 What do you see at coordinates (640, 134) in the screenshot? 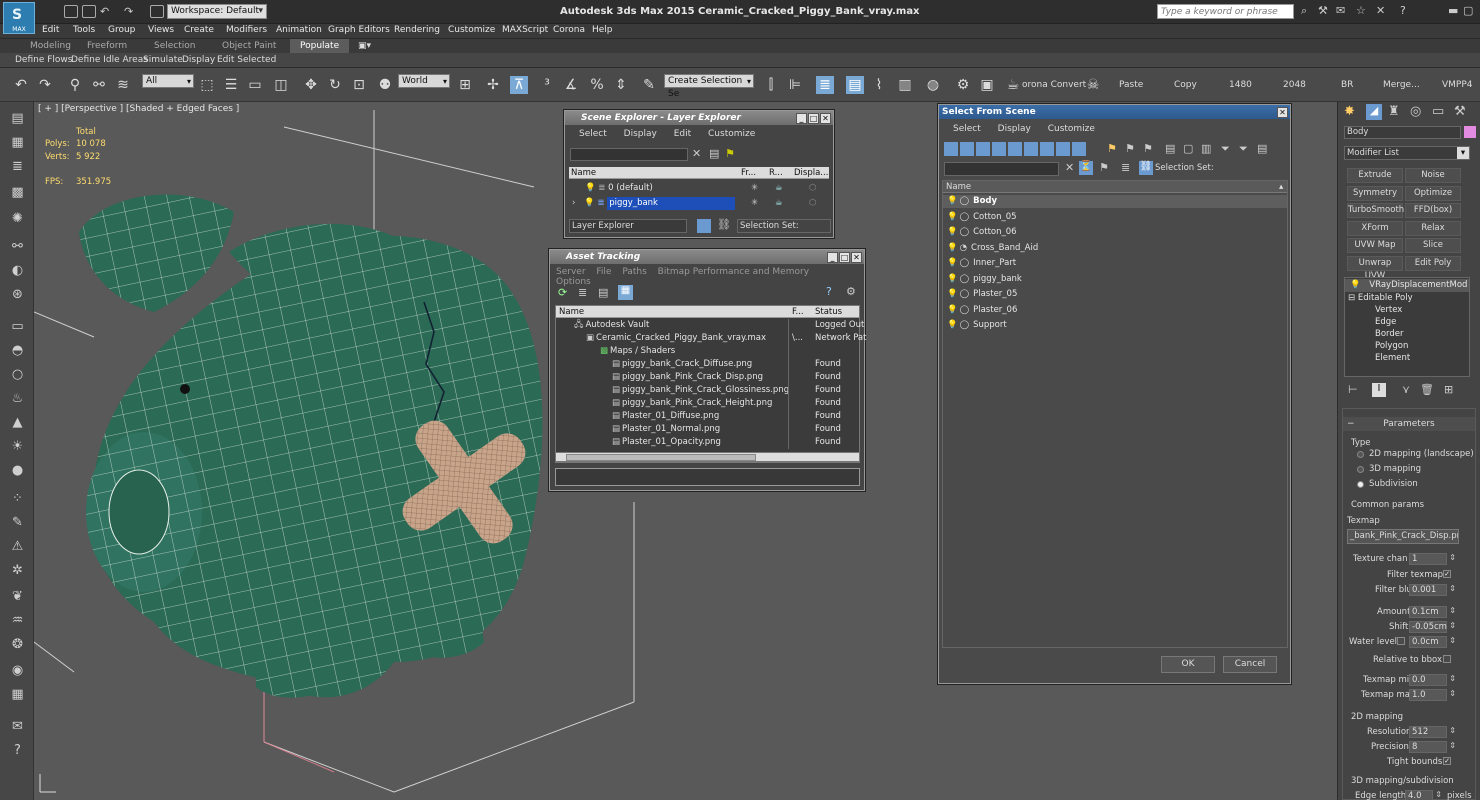
I see `le-menu-display: Display` at bounding box center [640, 134].